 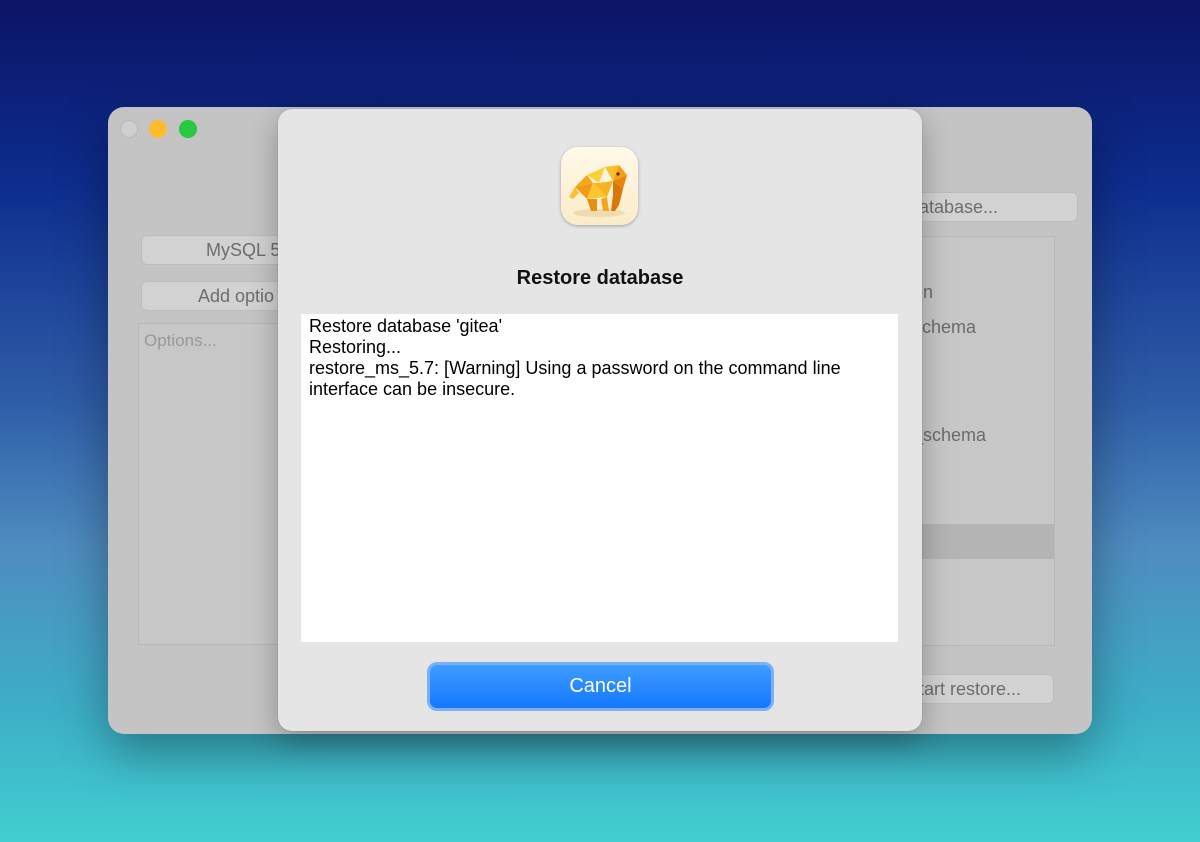 What do you see at coordinates (599, 186) in the screenshot?
I see `tableplus-elephant-icon` at bounding box center [599, 186].